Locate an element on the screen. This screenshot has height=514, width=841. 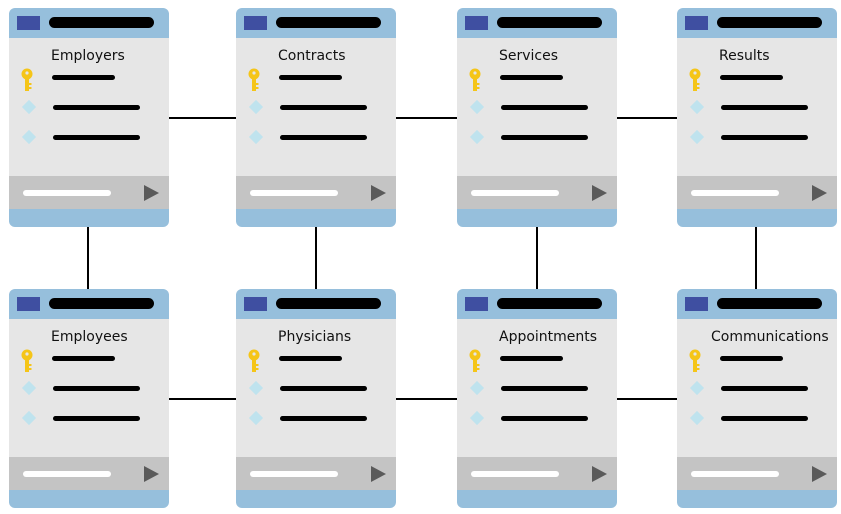
entity-name: Contracts is located at coordinates (312, 56).